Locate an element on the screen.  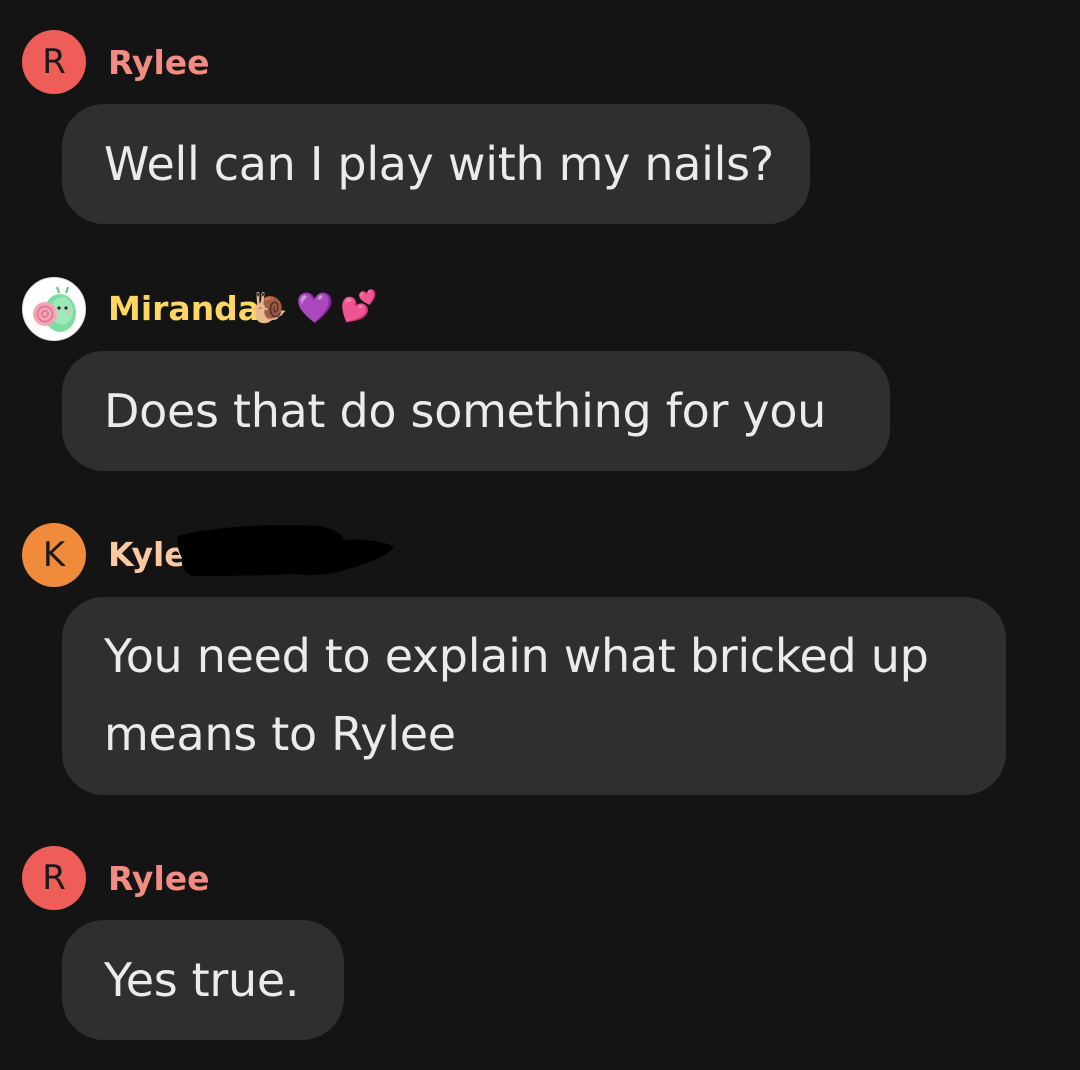
purple-heart-emoji-icon: 💜 is located at coordinates (315, 308).